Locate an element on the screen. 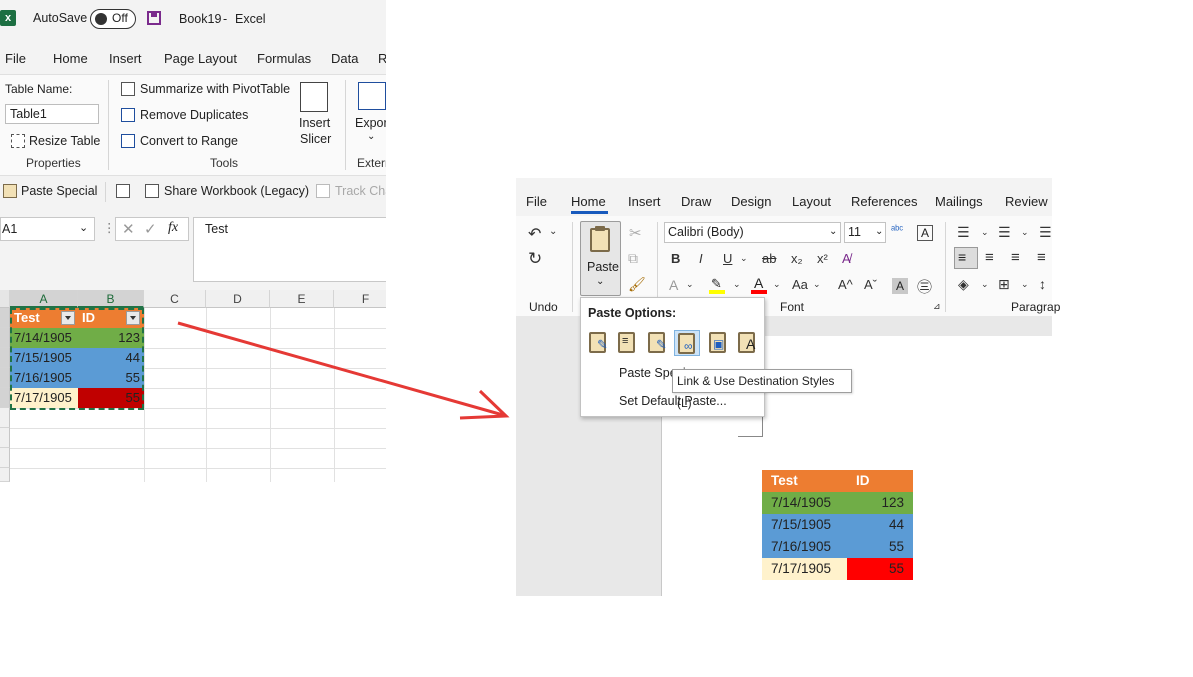 The width and height of the screenshot is (1193, 677). tab-file: File is located at coordinates (15, 58).